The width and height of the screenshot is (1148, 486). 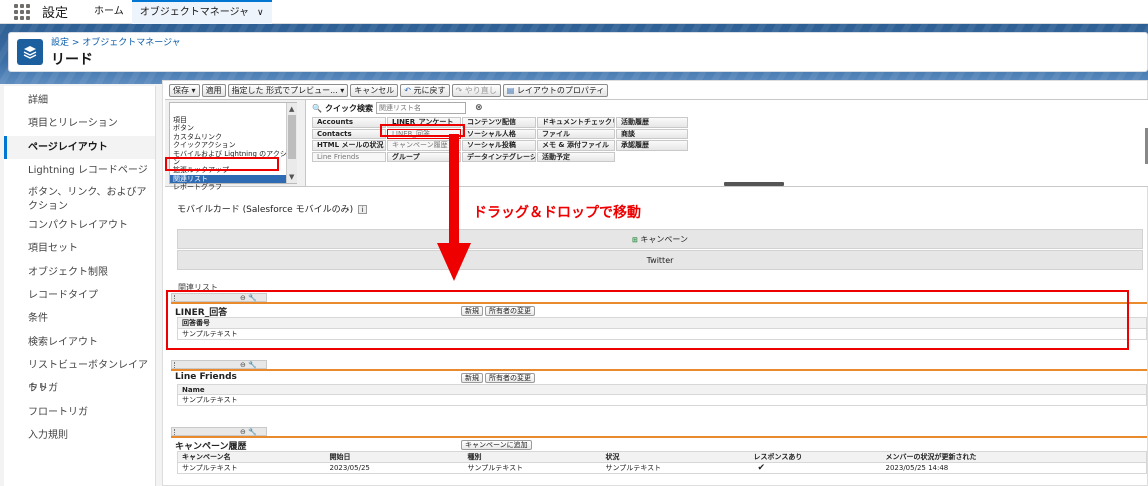 I want to click on breadcrumb: 設定 > オブジェクトマネージャ, so click(x=116, y=41).